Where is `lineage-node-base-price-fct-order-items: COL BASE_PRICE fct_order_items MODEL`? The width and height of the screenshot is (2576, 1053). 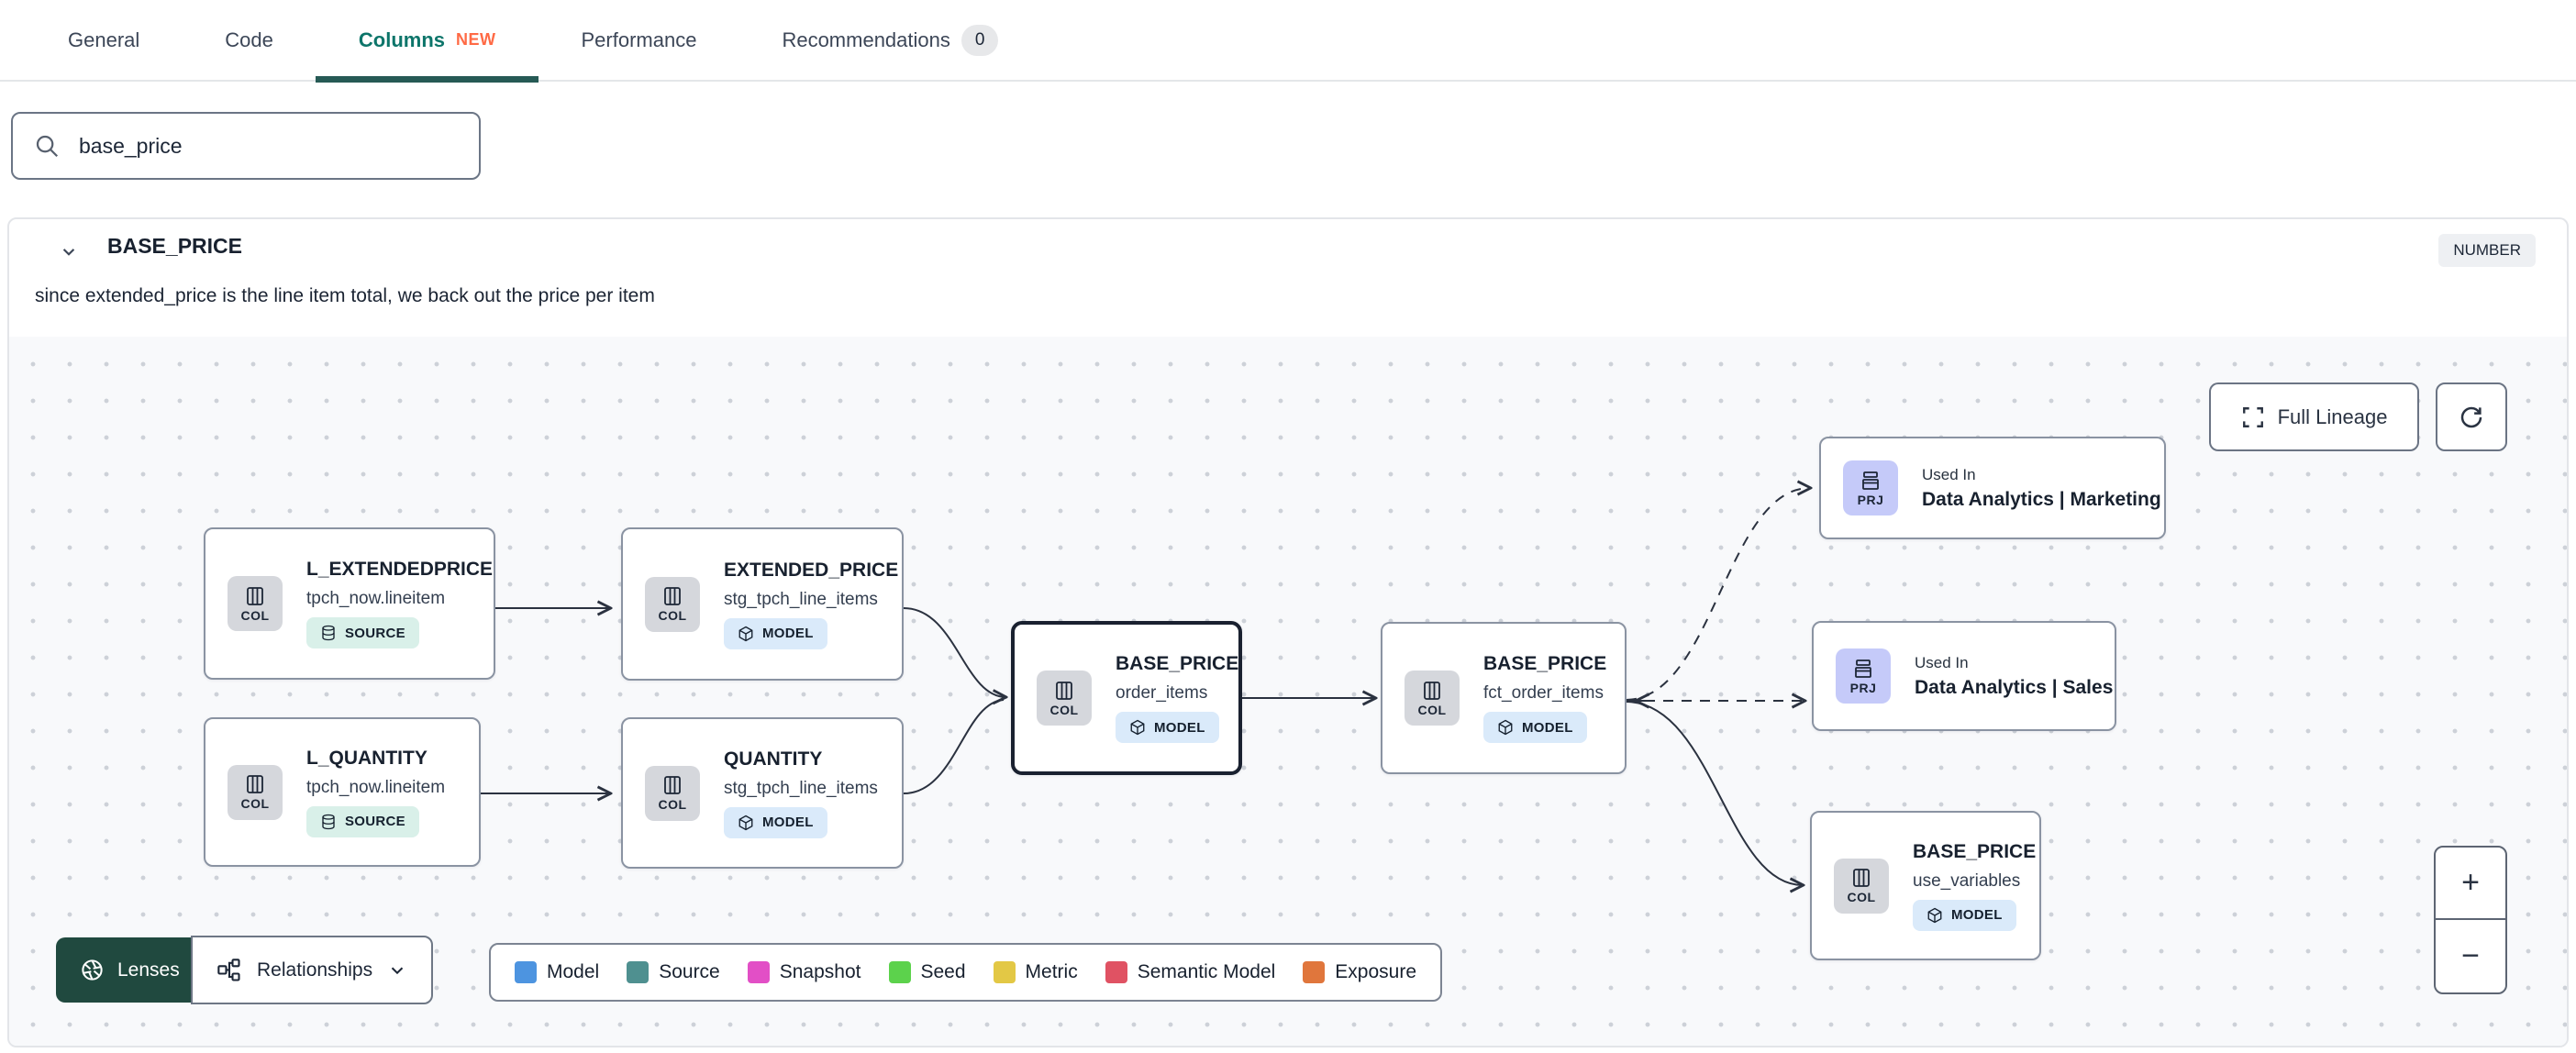 lineage-node-base-price-fct-order-items: COL BASE_PRICE fct_order_items MODEL is located at coordinates (1504, 698).